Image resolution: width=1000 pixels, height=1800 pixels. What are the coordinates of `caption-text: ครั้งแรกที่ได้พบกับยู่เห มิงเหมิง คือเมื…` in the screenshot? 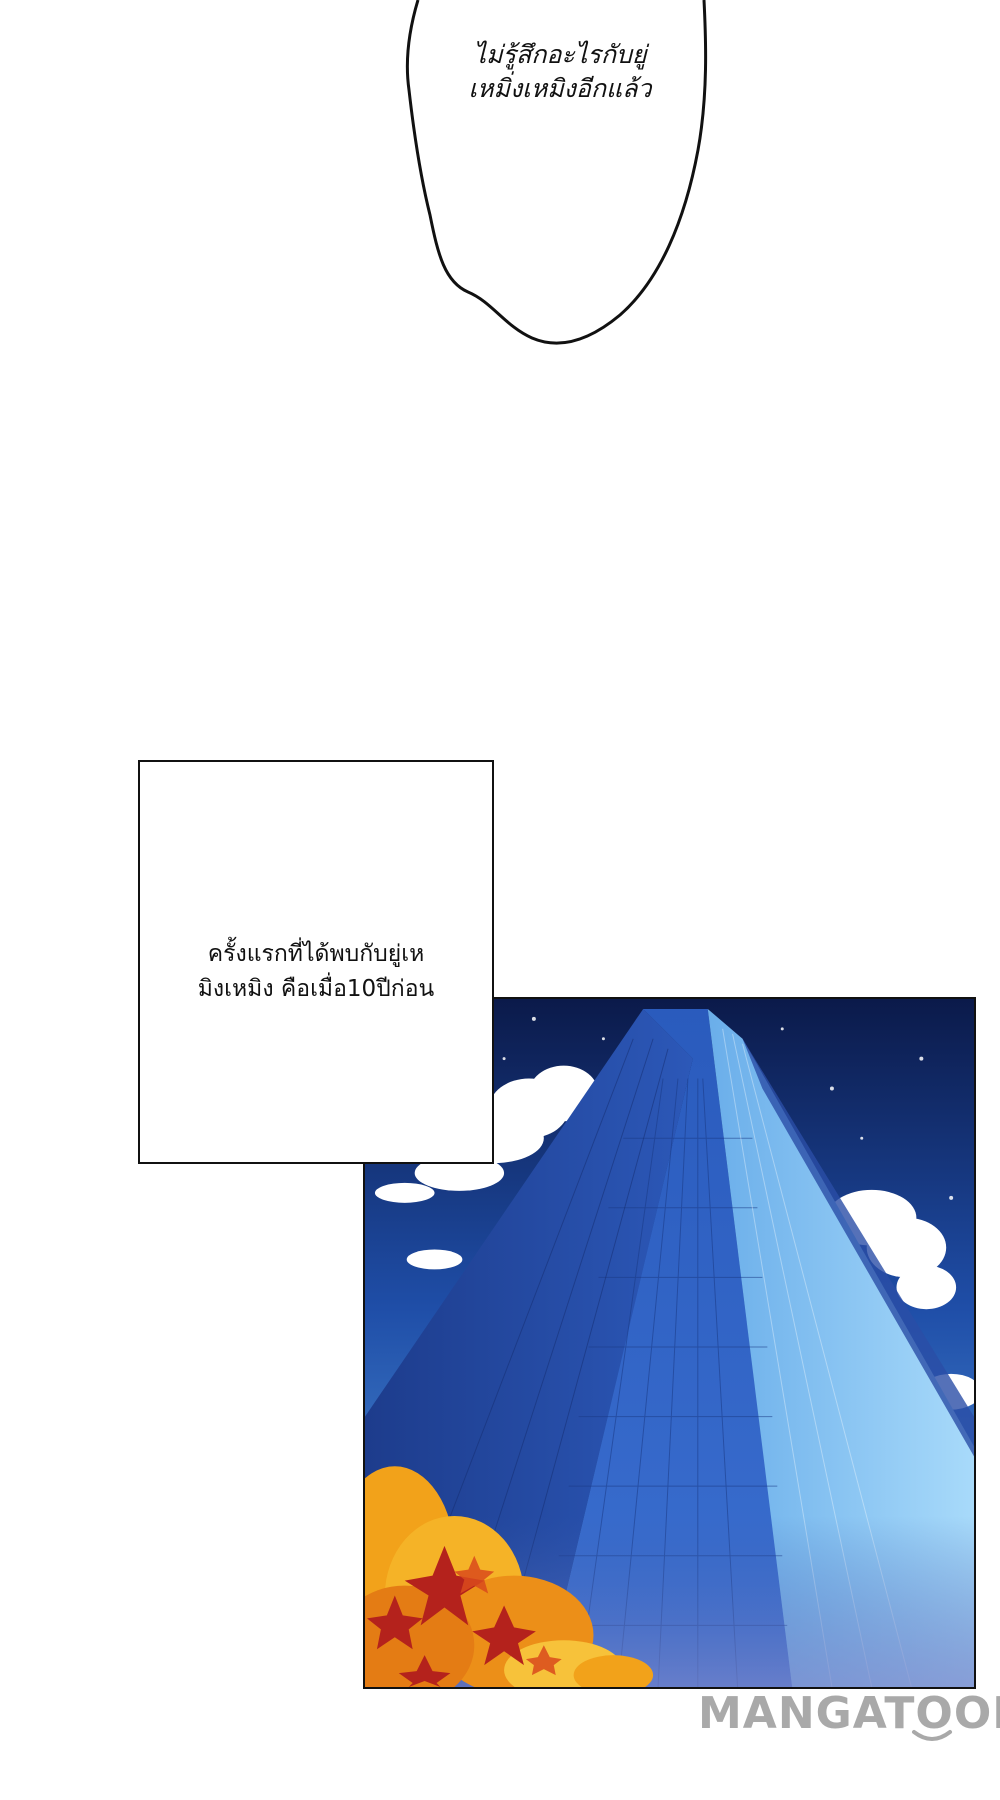 It's located at (316, 972).